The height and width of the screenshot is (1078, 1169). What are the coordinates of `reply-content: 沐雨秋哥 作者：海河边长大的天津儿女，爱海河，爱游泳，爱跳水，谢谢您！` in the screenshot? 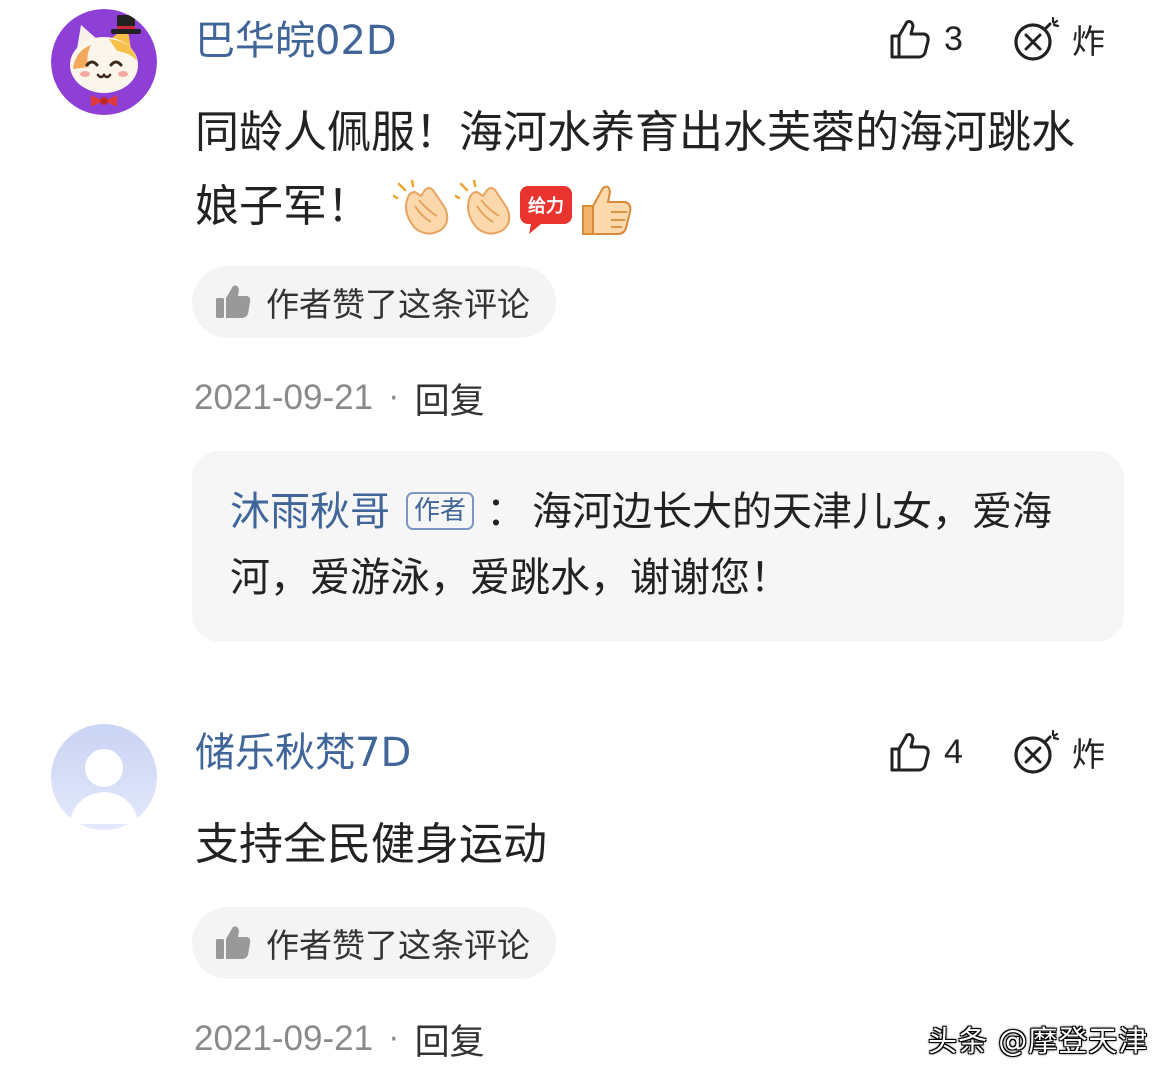 It's located at (665, 545).